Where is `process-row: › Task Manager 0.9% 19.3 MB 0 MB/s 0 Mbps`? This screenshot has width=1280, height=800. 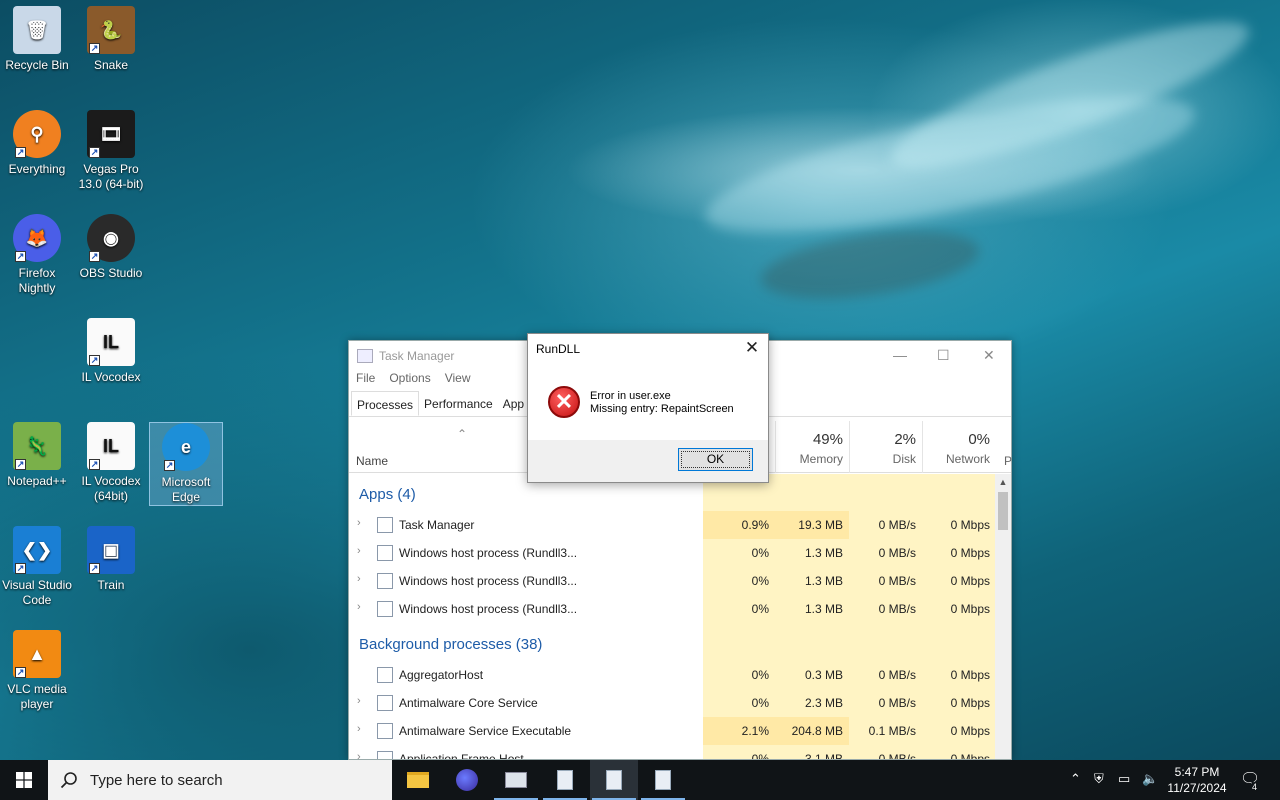 process-row: › Task Manager 0.9% 19.3 MB 0 MB/s 0 Mbps is located at coordinates (672, 525).